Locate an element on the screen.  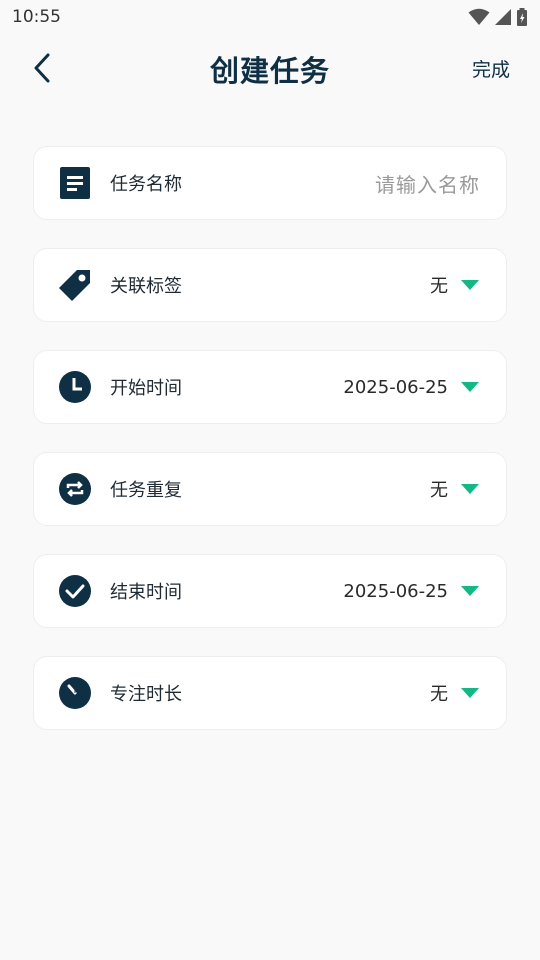
end-time-label: 结束时间 is located at coordinates (146, 592).